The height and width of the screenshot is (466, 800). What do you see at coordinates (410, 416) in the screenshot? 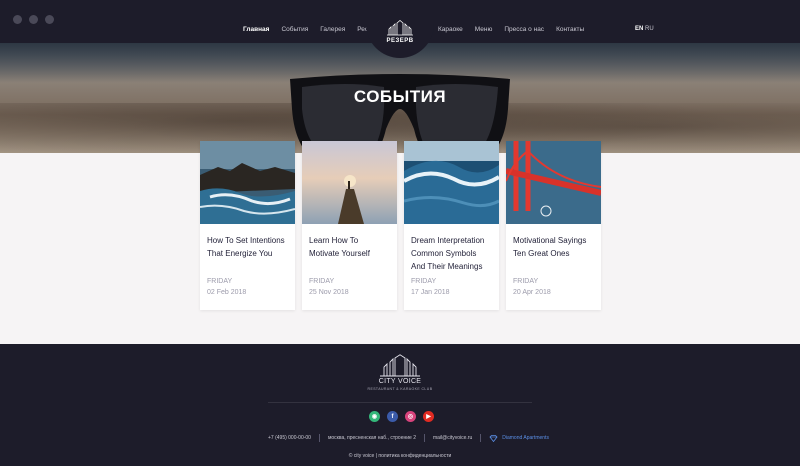
I see `instagram-icon: ◎` at bounding box center [410, 416].